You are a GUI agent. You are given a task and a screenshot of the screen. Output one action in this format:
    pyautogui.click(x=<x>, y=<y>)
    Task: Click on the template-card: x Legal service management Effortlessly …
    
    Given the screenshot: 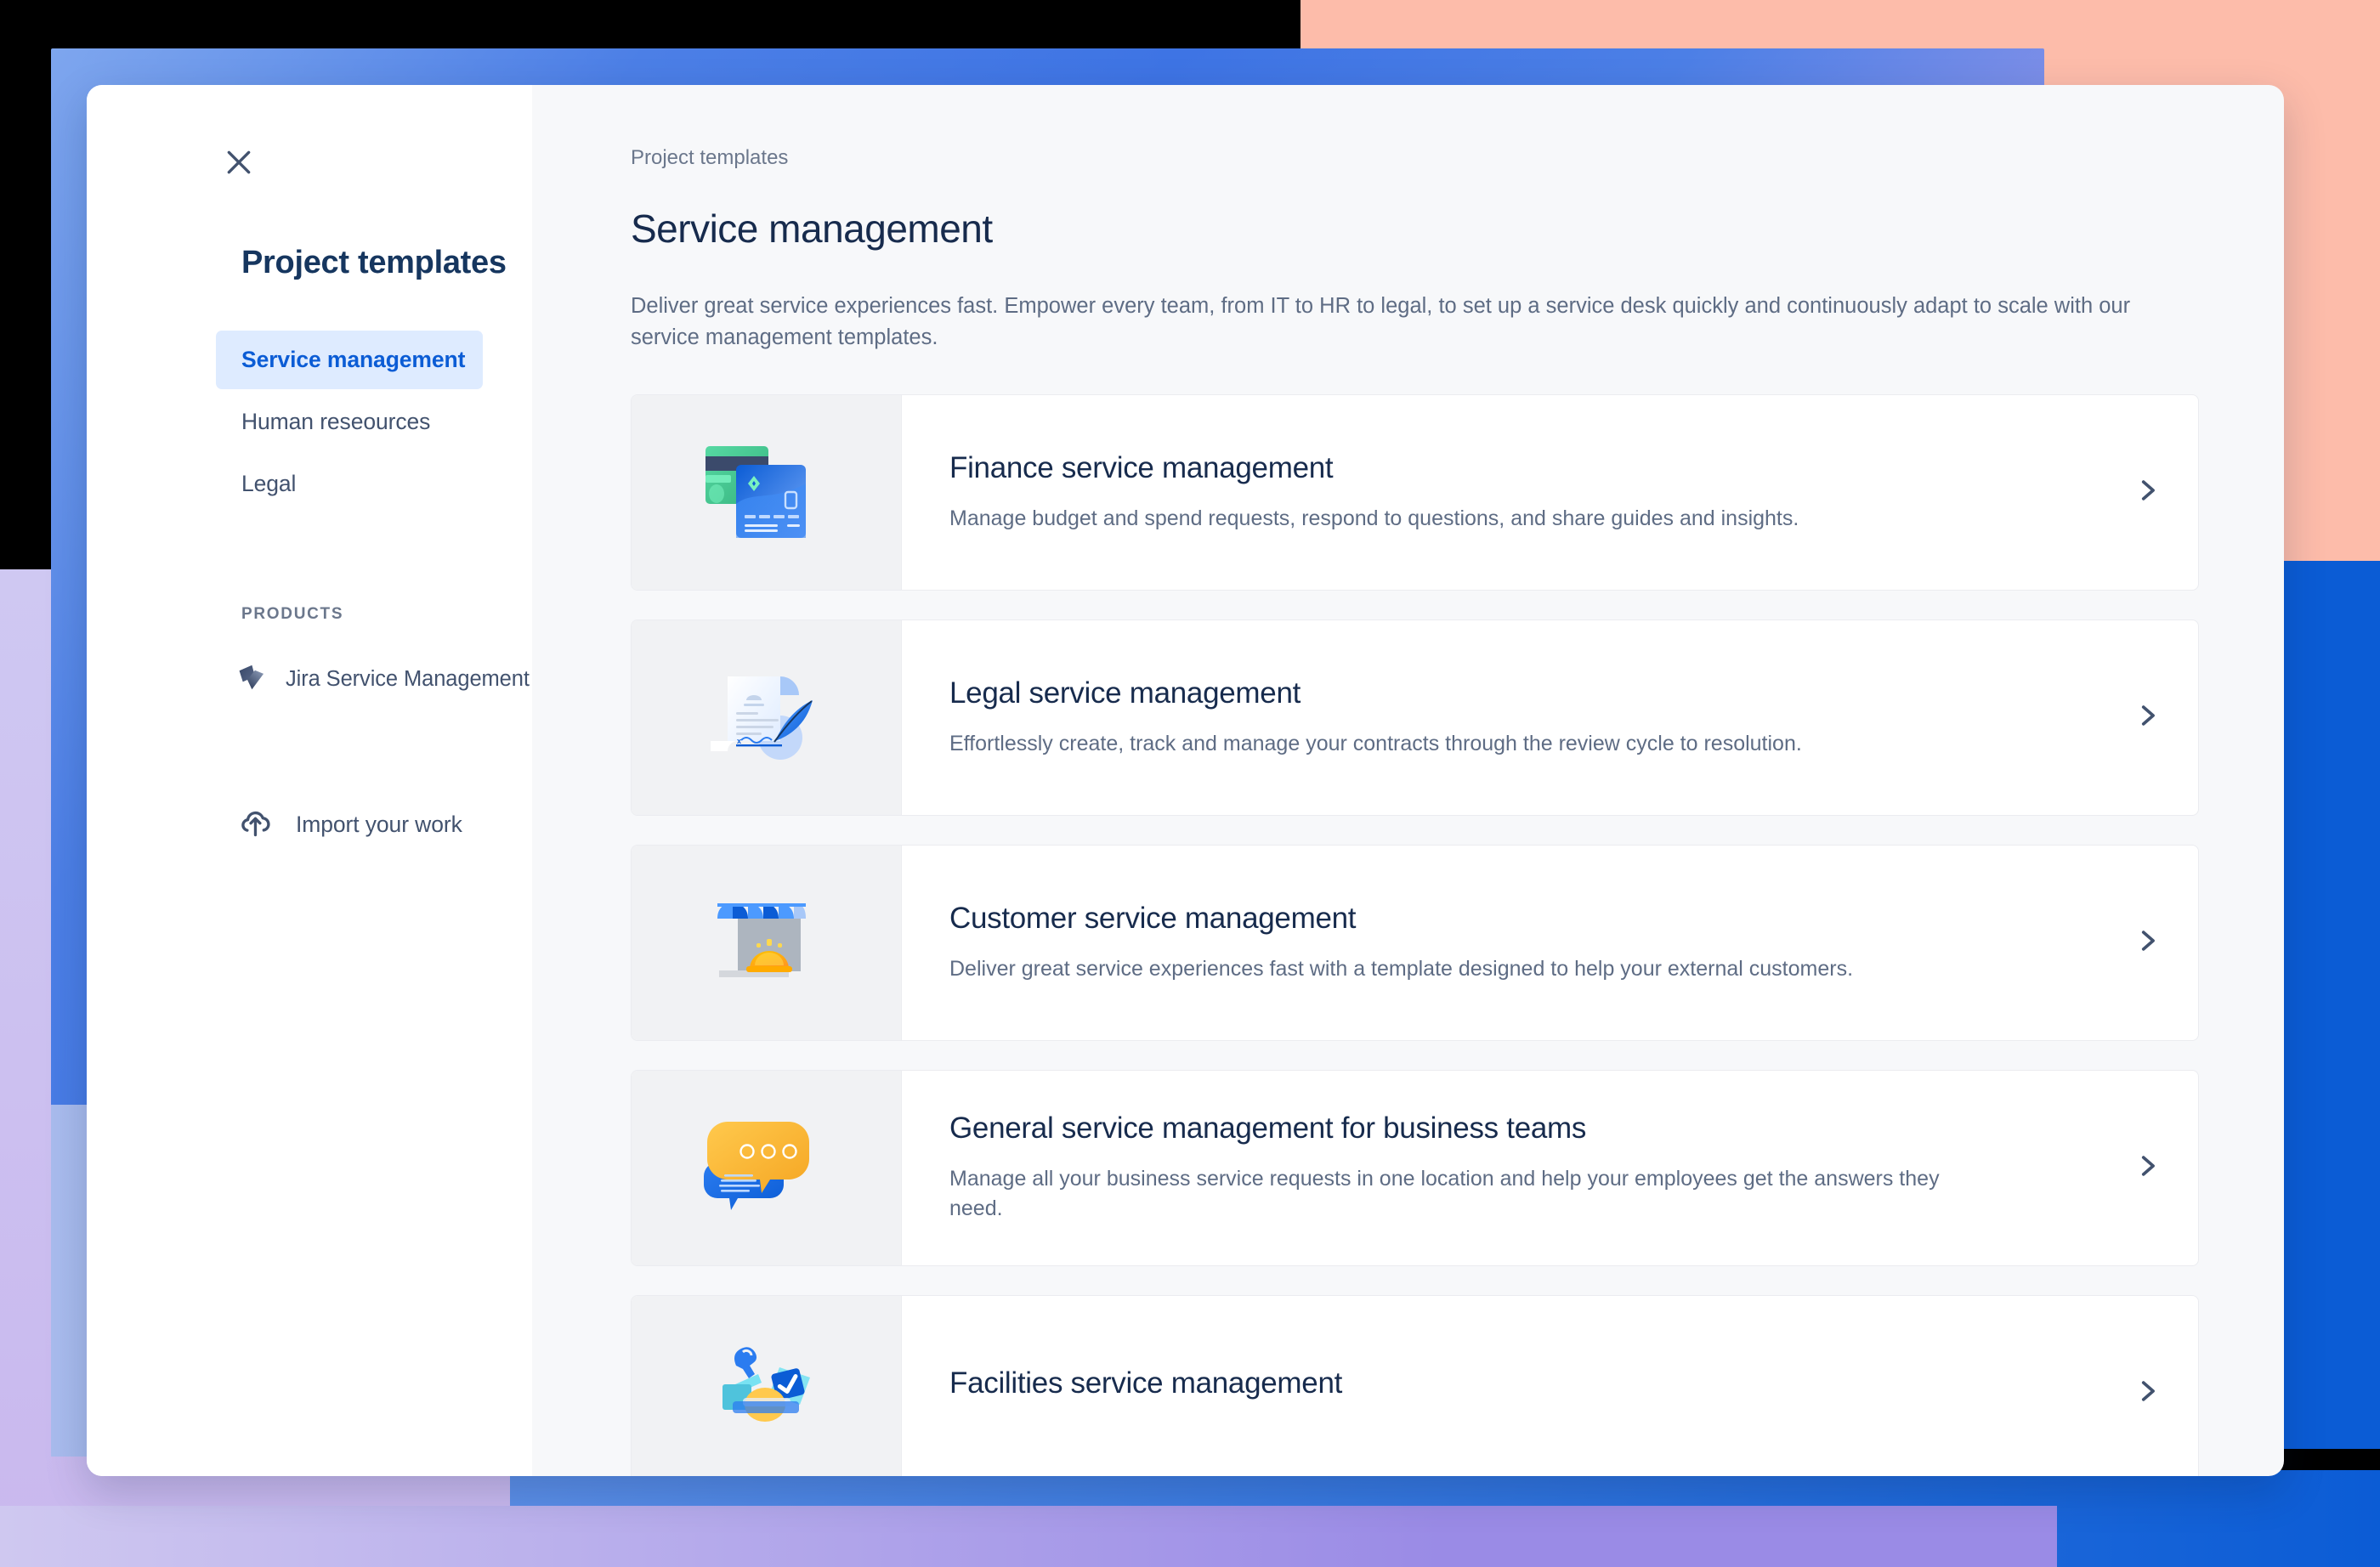 What is the action you would take?
    pyautogui.click(x=1415, y=717)
    